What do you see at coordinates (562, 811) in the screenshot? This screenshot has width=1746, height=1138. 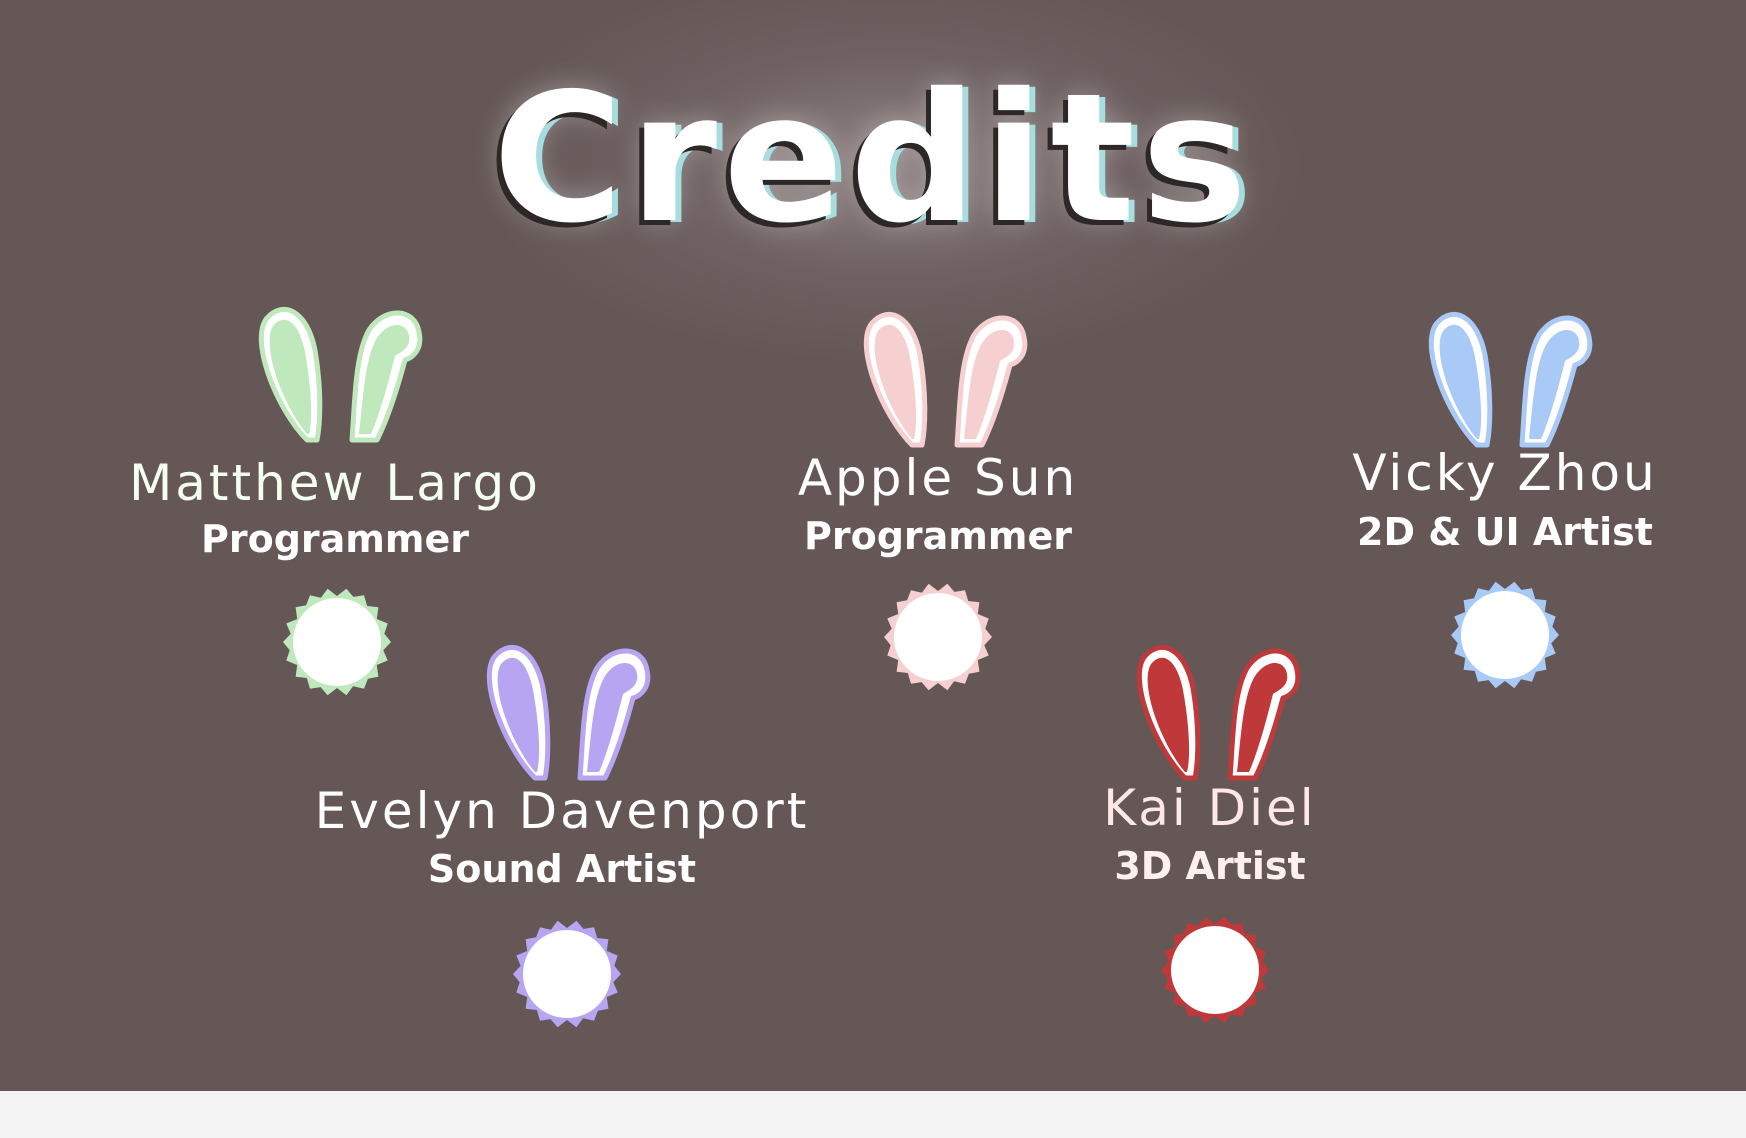 I see `member-name: Evelyn Davenport` at bounding box center [562, 811].